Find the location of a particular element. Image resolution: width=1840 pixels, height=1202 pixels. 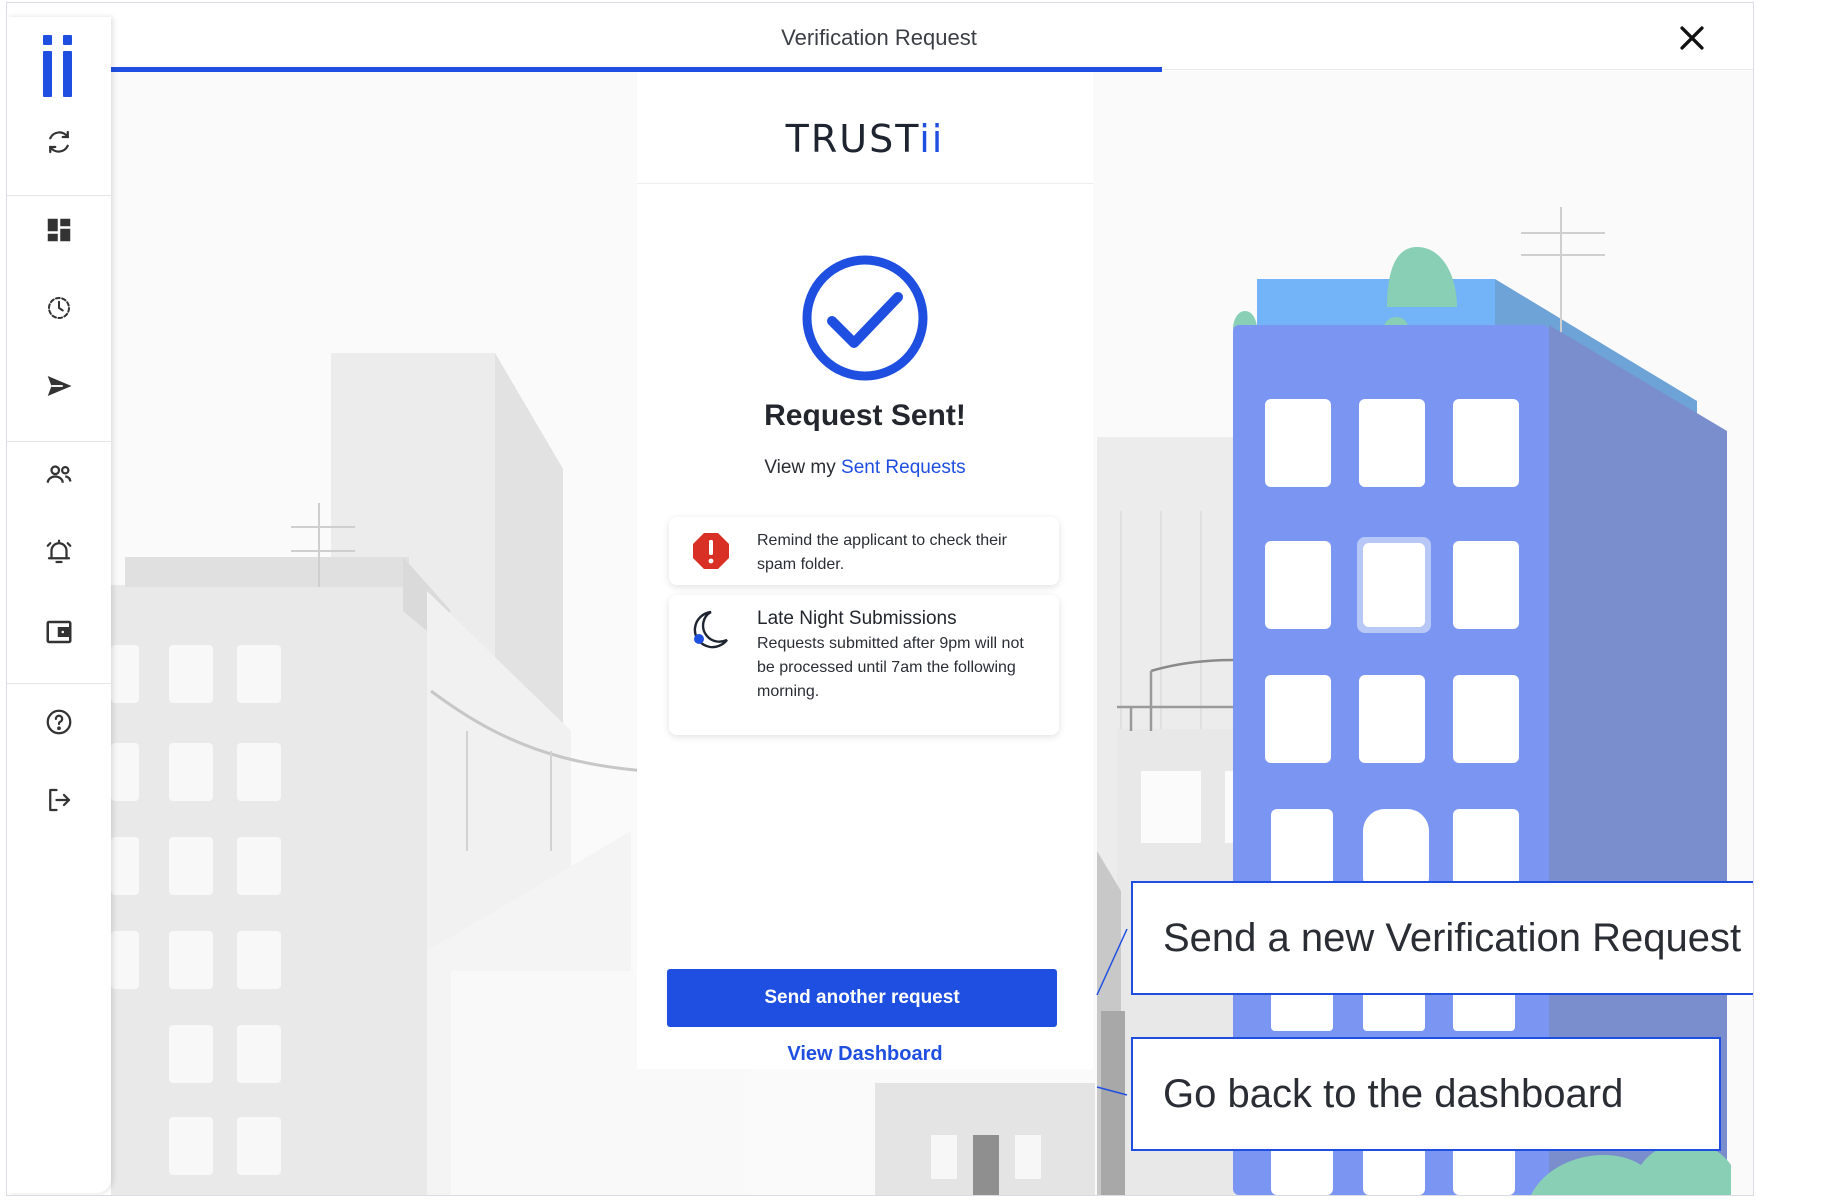

dashboard-icon is located at coordinates (59, 230).